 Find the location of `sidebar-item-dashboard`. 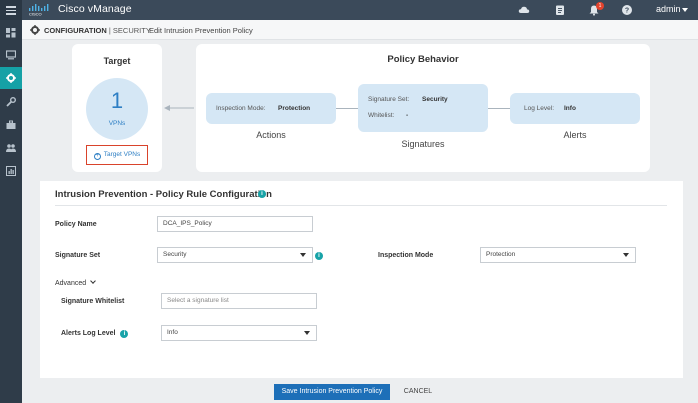

sidebar-item-dashboard is located at coordinates (11, 33).